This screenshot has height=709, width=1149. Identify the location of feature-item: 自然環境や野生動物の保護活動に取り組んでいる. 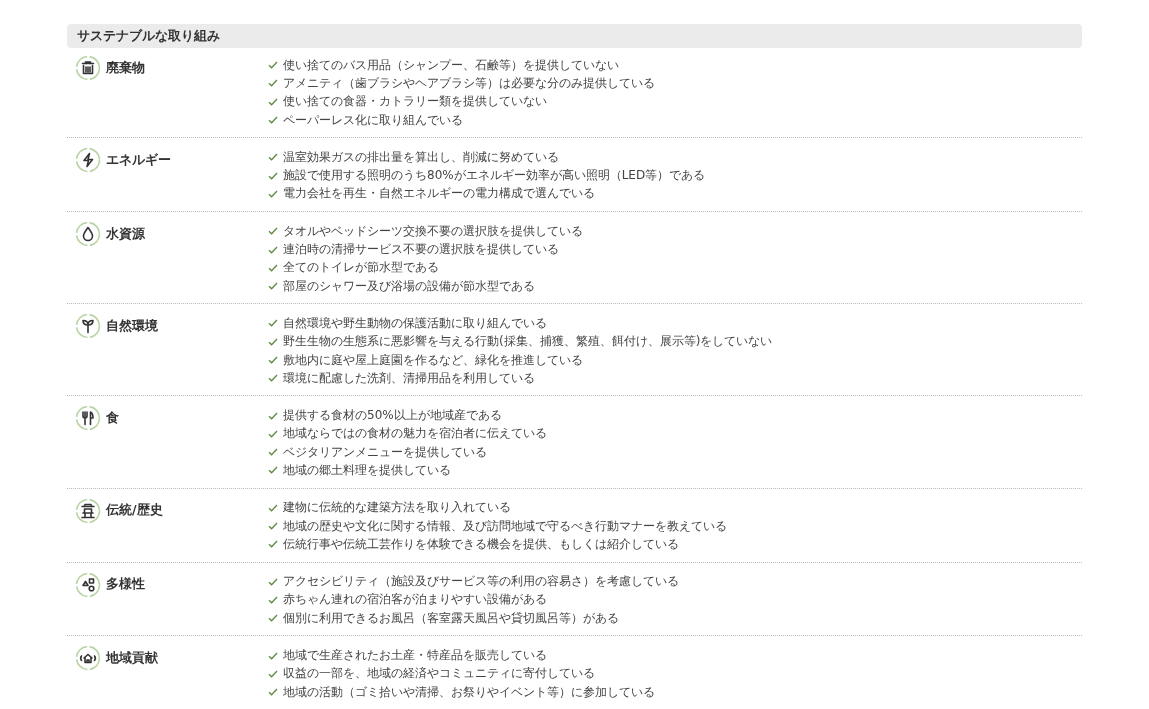
(415, 323).